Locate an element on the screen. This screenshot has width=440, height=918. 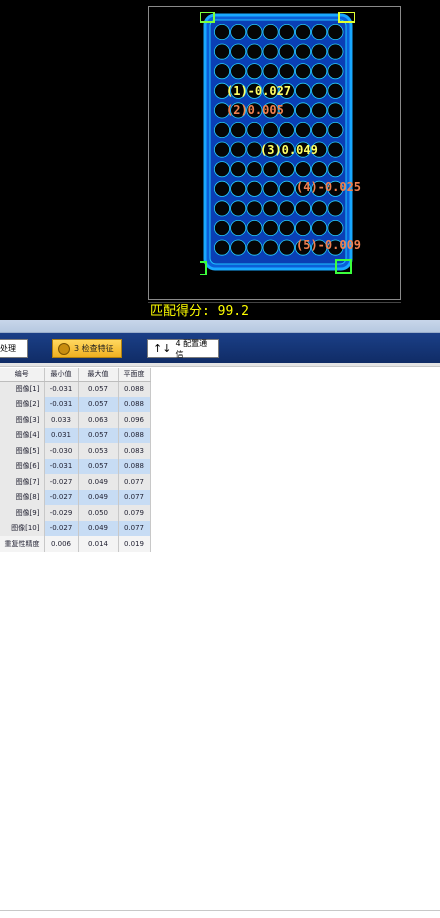
config-comm-button: ↑↓ 4 配置通信 is located at coordinates (183, 348).